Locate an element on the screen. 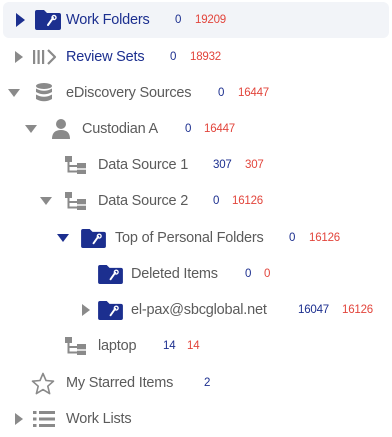  tree-item-data-source-2: Data Source 2 0 16126 is located at coordinates (196, 201).